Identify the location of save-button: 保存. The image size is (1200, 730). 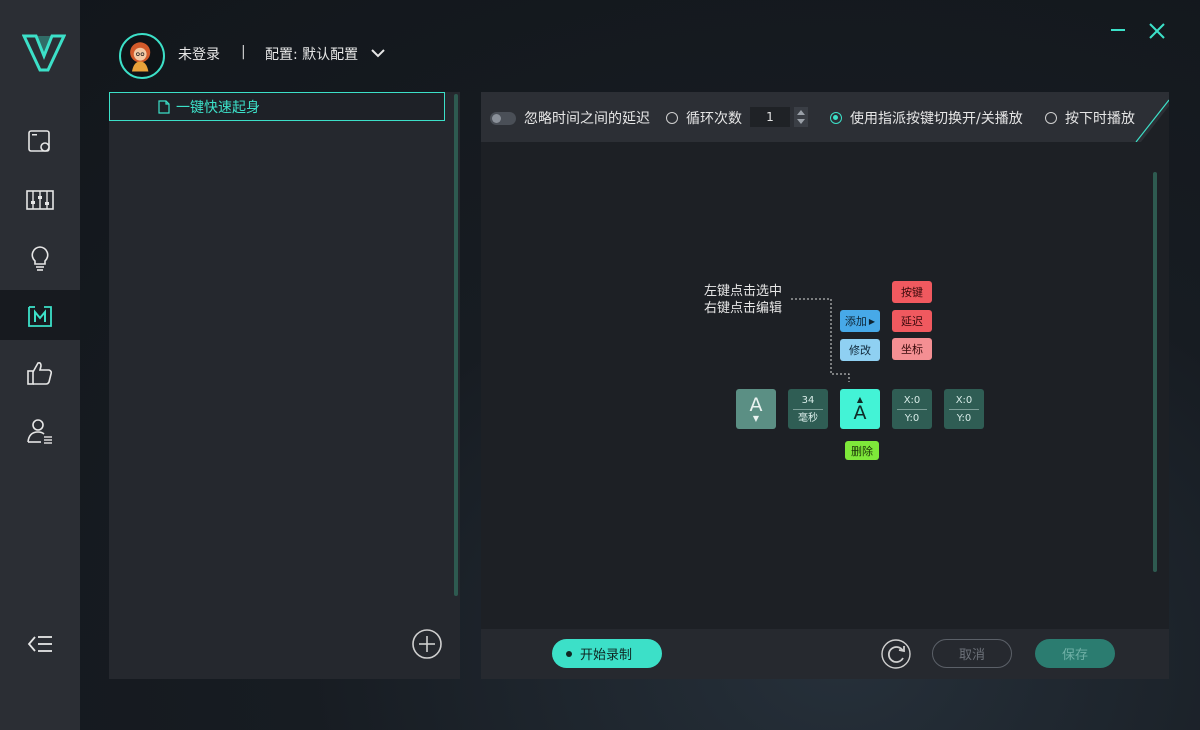
(1075, 653).